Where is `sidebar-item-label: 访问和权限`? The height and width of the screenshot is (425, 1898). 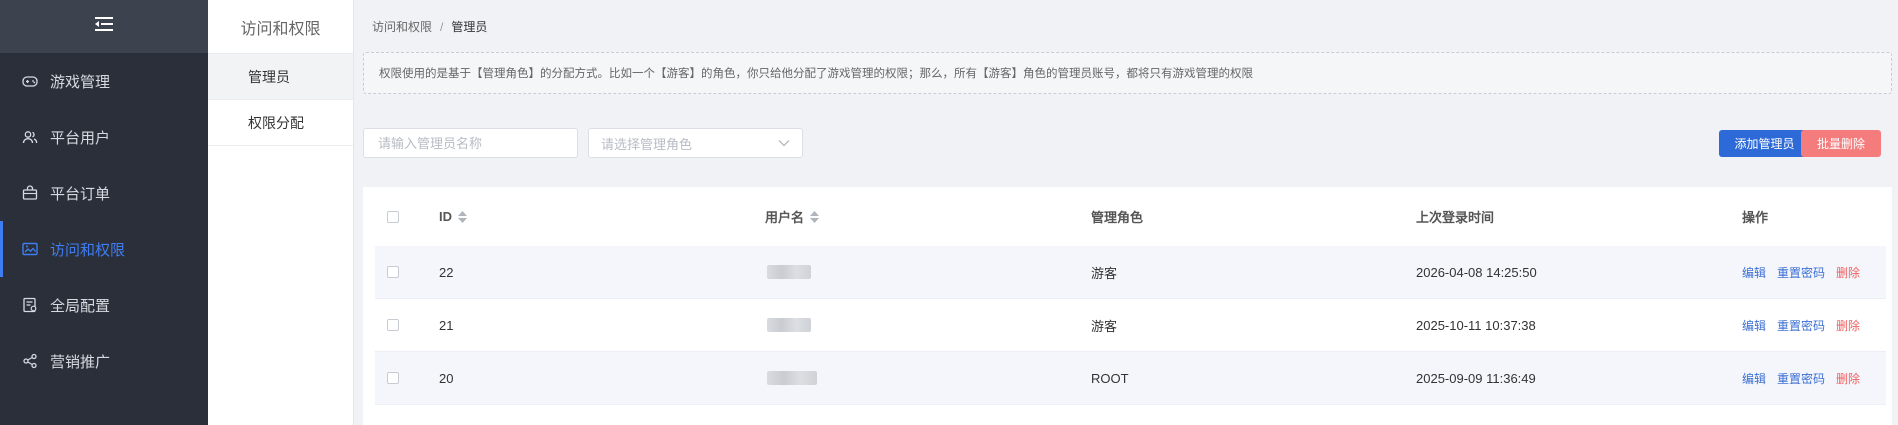 sidebar-item-label: 访问和权限 is located at coordinates (88, 250).